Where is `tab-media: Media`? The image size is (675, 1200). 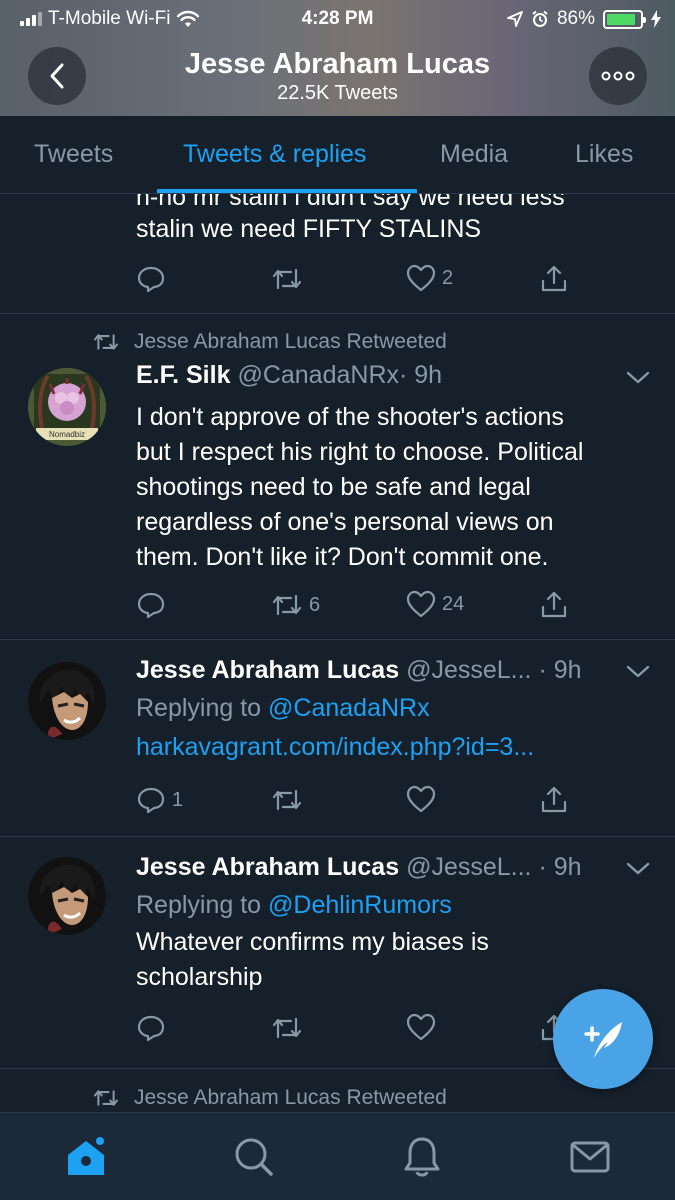 tab-media: Media is located at coordinates (474, 154).